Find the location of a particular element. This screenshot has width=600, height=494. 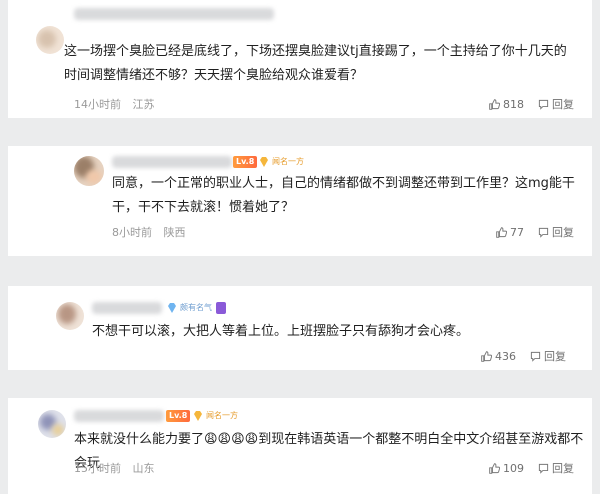

comment-text: 不想干可以滚，大把人等着上位。上班摆脸子只有舔狗才会心疼。 is located at coordinates (281, 331).